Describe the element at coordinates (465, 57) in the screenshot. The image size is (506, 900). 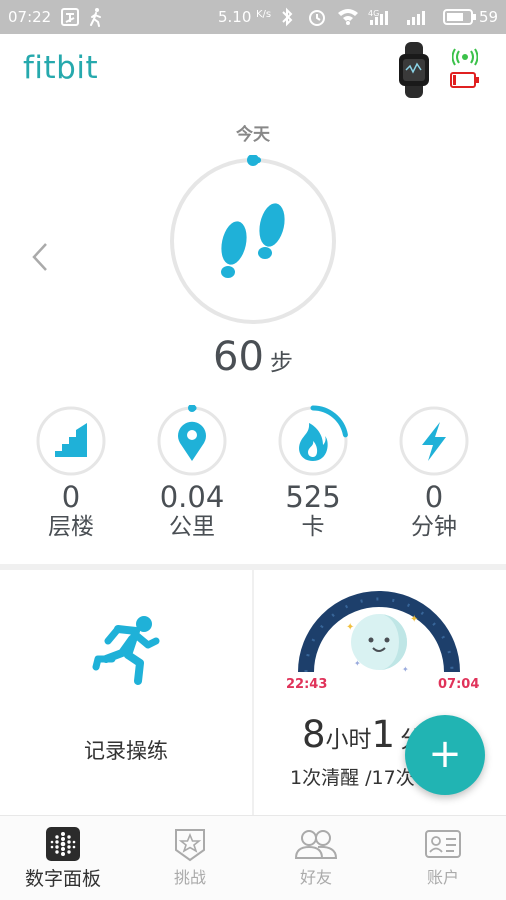
I see `sync-signal-icon` at that location.